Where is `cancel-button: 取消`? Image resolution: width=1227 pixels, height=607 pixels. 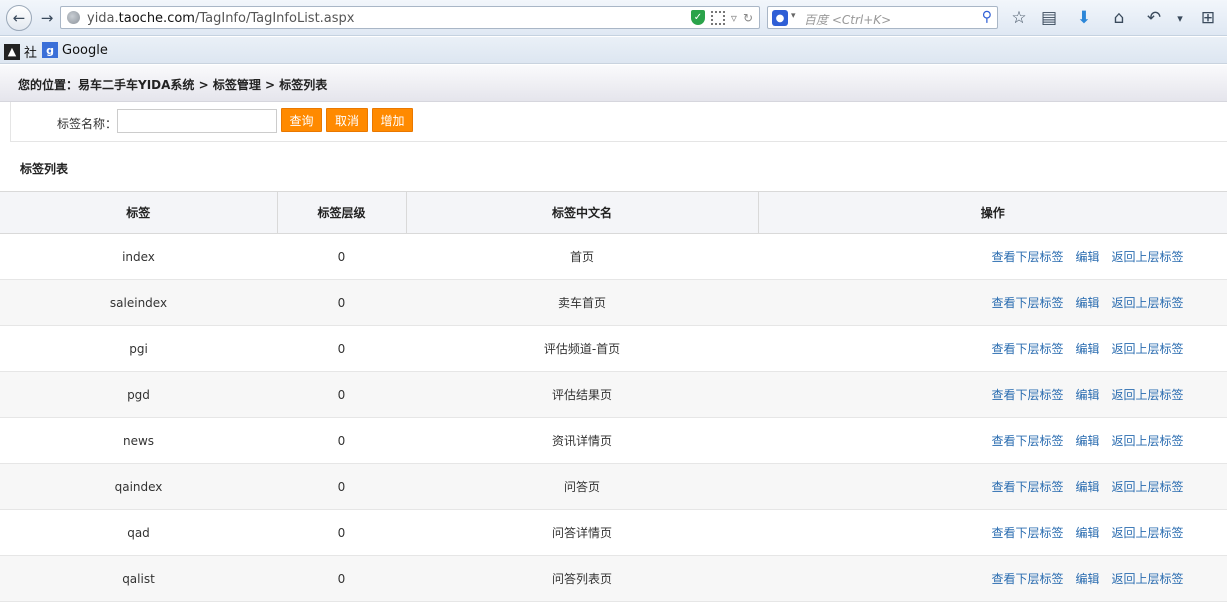 cancel-button: 取消 is located at coordinates (347, 120).